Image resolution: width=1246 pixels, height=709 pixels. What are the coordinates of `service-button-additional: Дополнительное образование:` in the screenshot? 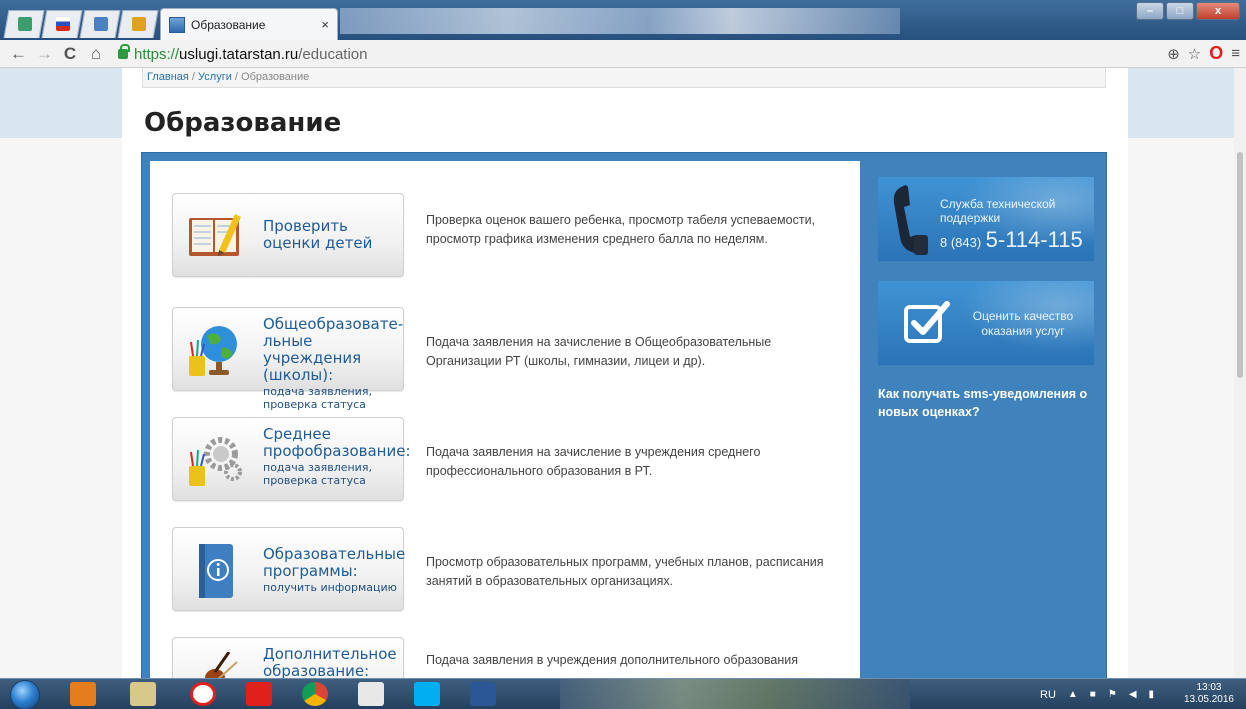 It's located at (288, 657).